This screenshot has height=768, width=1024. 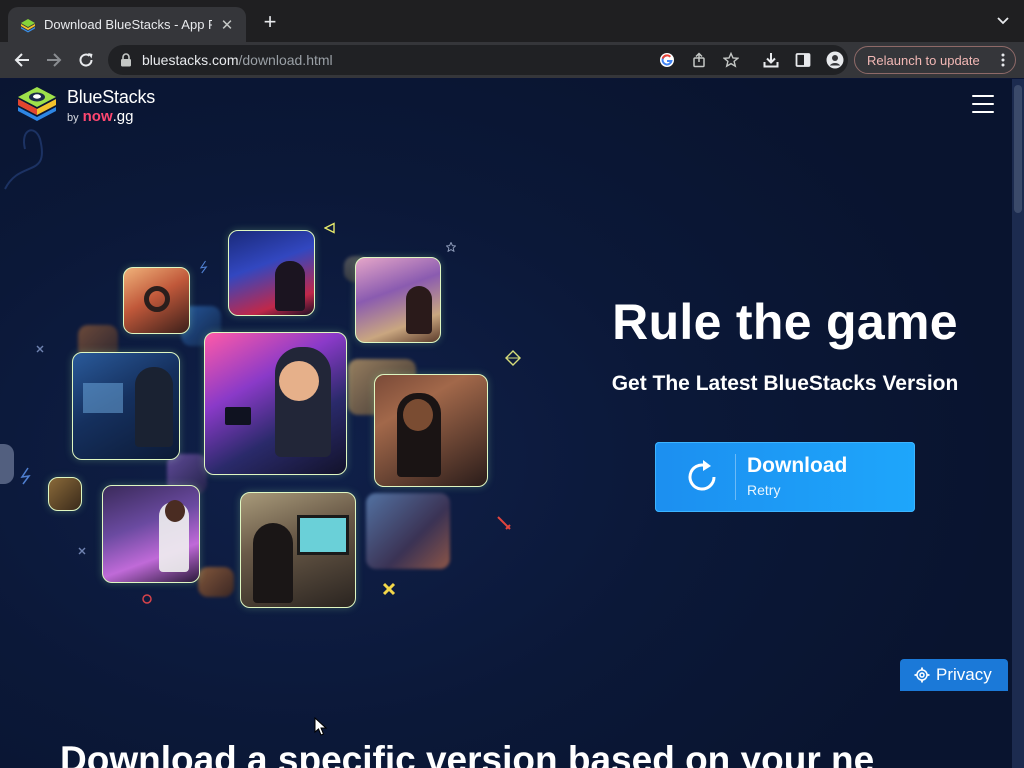 What do you see at coordinates (983, 105) in the screenshot?
I see `hamburger-menu-icon` at bounding box center [983, 105].